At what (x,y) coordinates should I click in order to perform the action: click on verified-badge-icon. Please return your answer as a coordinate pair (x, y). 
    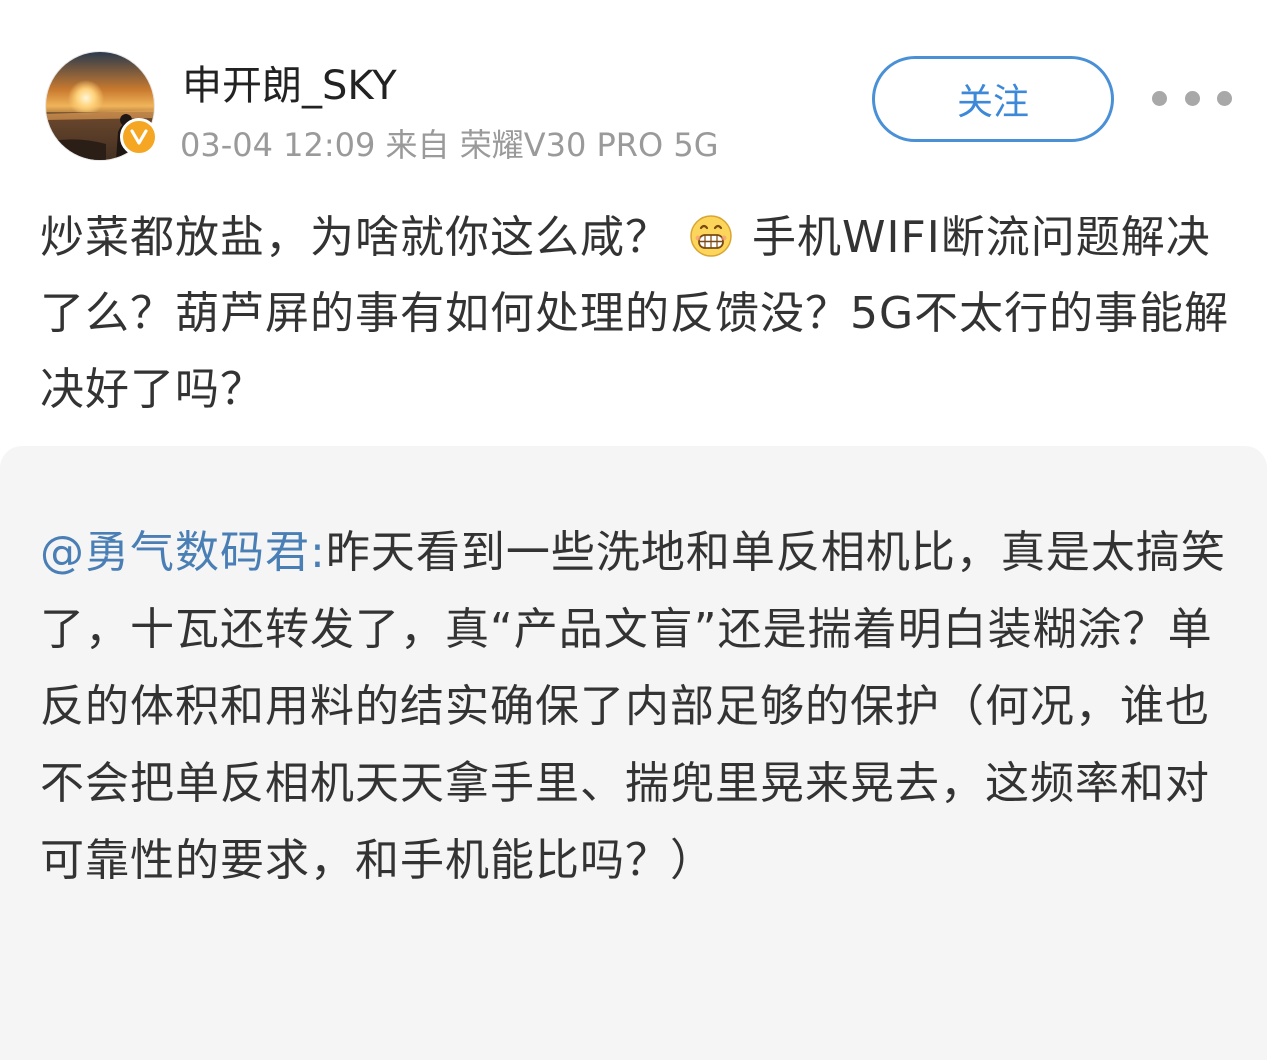
    Looking at the image, I should click on (139, 137).